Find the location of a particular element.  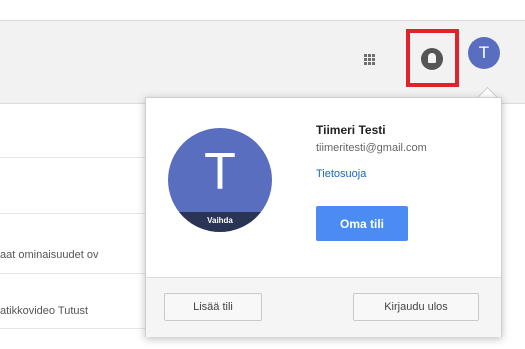

add-account-button: Lisää tili is located at coordinates (213, 307).